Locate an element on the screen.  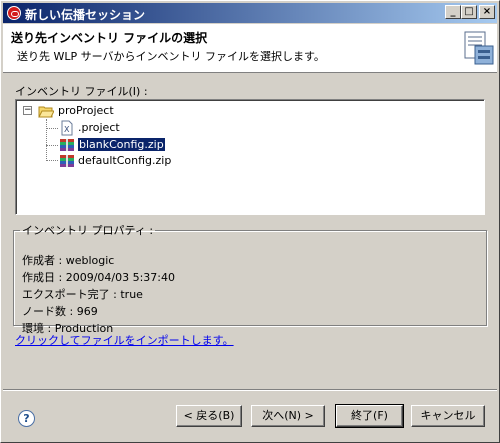
property-created: 作成日 : 2009/04/03 5:37:40 is located at coordinates (99, 277).